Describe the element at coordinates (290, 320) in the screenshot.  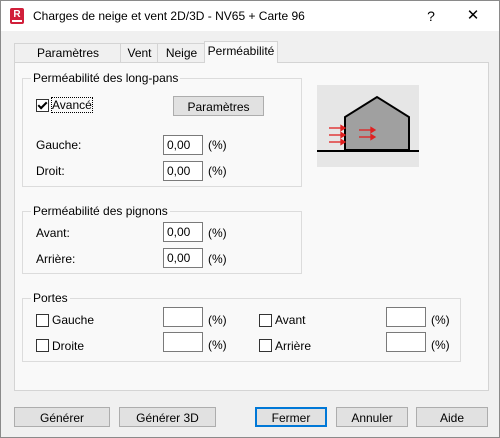
I see `porte-avant-label: Avant` at that location.